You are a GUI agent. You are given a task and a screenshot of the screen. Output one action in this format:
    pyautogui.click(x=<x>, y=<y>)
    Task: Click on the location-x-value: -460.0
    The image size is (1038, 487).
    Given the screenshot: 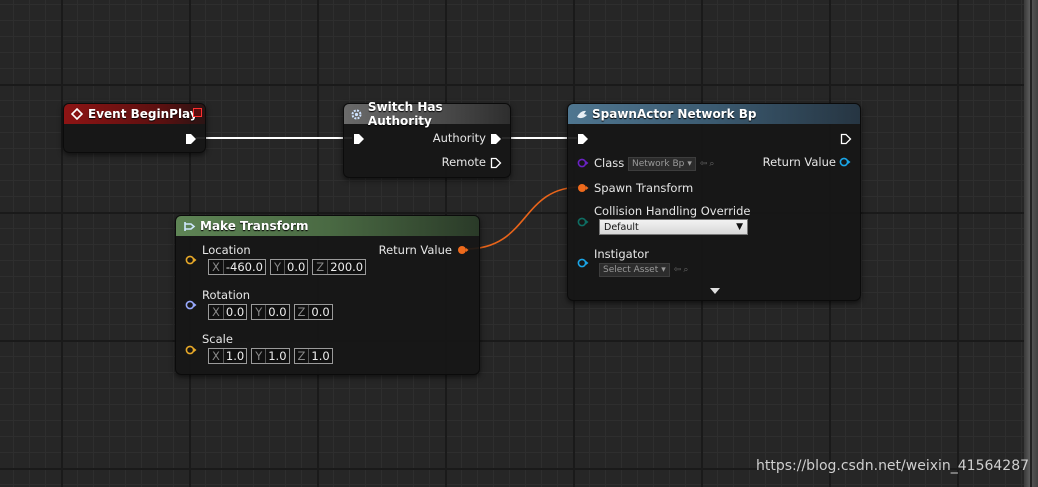 What is the action you would take?
    pyautogui.click(x=244, y=267)
    